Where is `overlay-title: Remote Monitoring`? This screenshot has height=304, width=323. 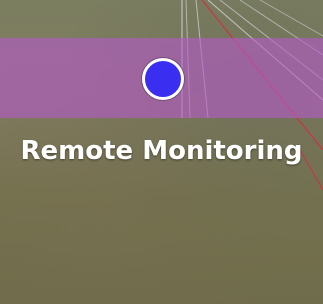 overlay-title: Remote Monitoring is located at coordinates (161, 151).